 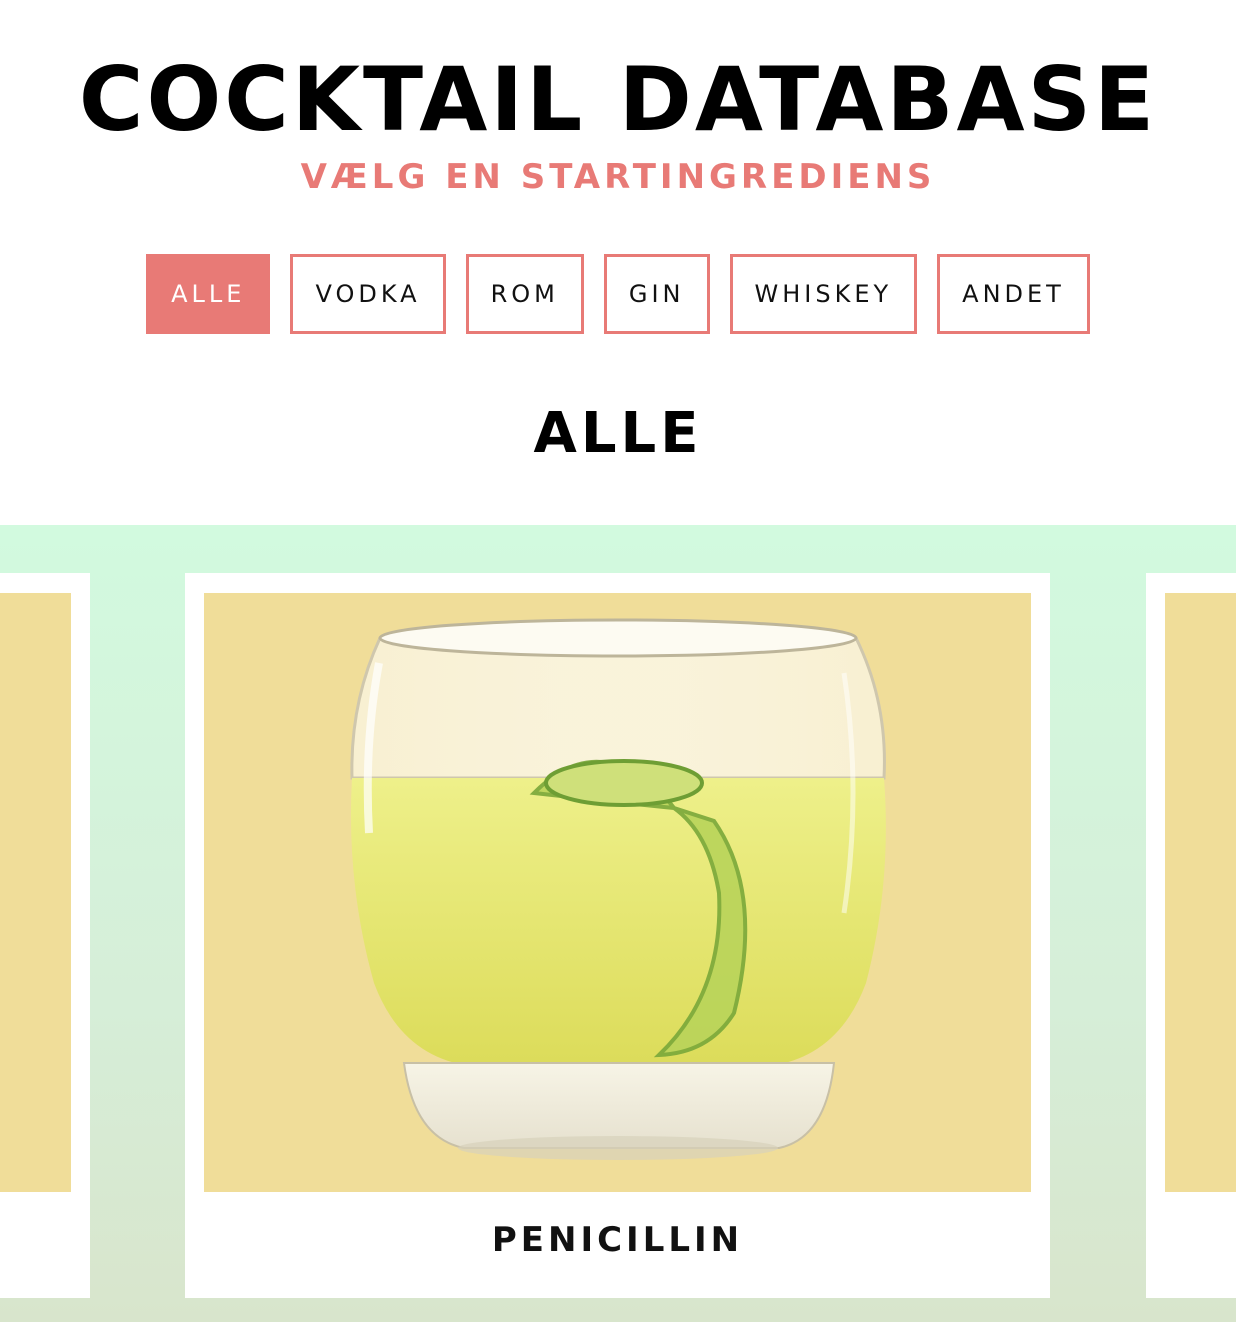 What do you see at coordinates (618, 177) in the screenshot?
I see `site-subtitle: VÆLG EN STARTINGREDIENS` at bounding box center [618, 177].